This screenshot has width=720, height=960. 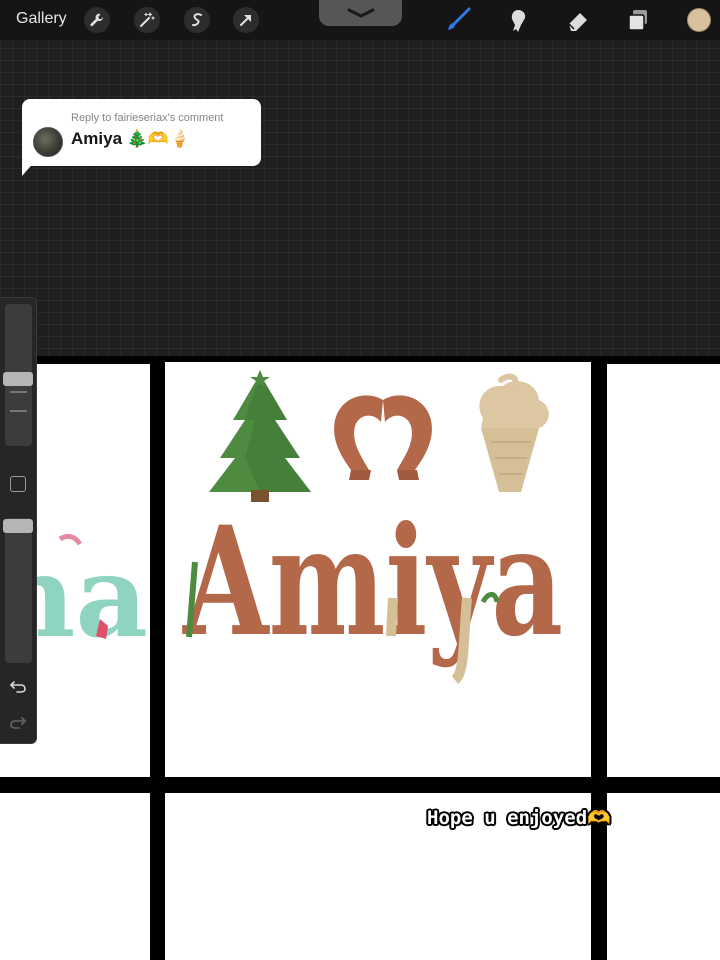 I want to click on undo-icon, so click(x=18, y=687).